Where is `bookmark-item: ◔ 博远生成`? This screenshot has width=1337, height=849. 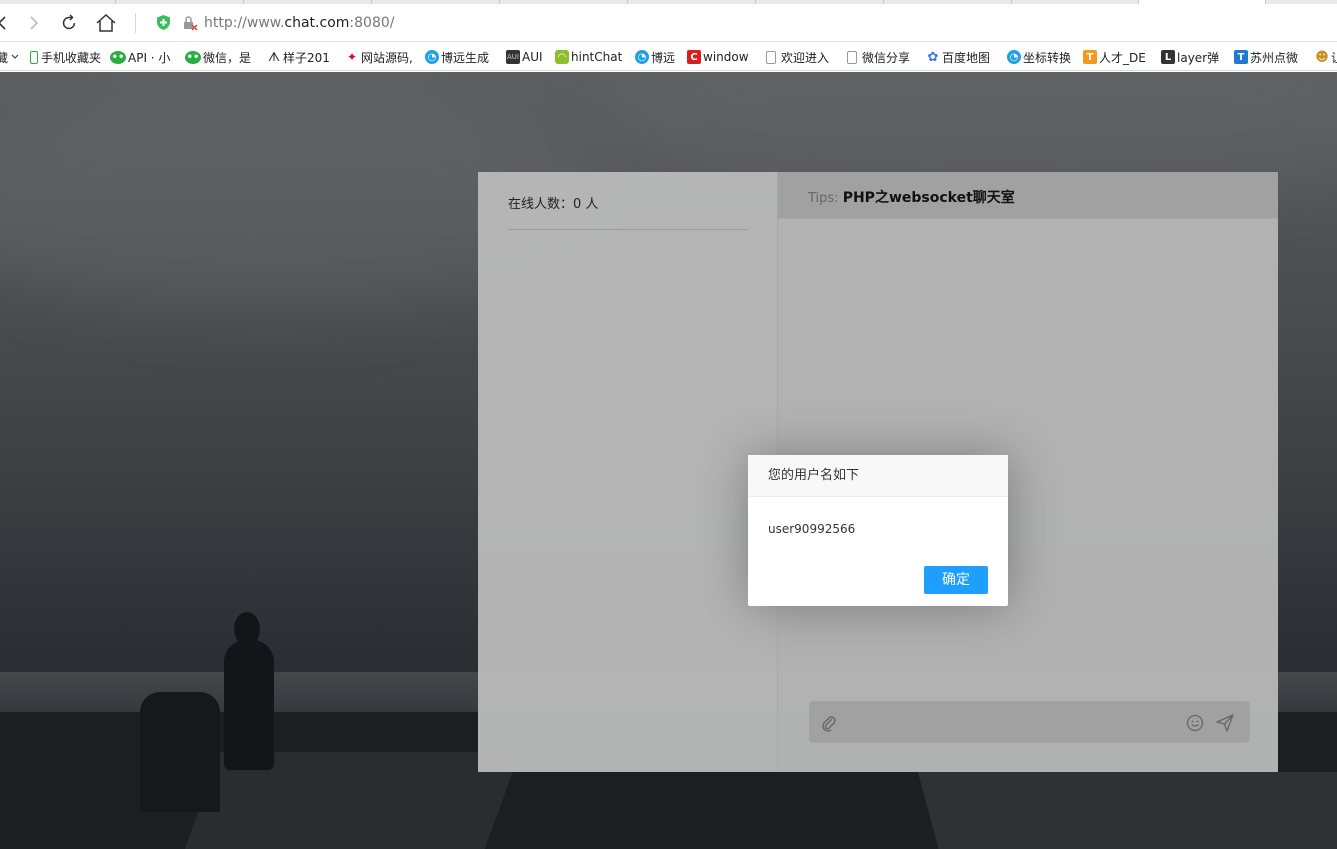 bookmark-item: ◔ 博远生成 is located at coordinates (457, 57).